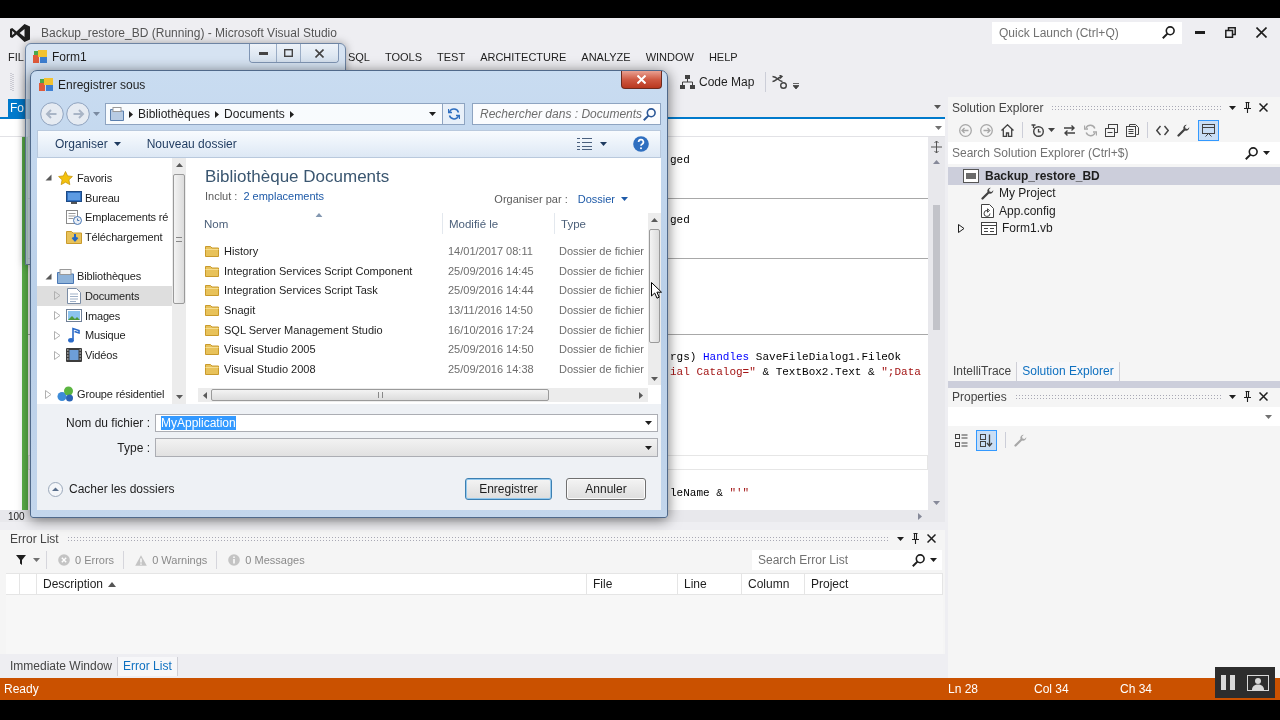 The height and width of the screenshot is (720, 1280). What do you see at coordinates (796, 86) in the screenshot?
I see `overflow-icon` at bounding box center [796, 86].